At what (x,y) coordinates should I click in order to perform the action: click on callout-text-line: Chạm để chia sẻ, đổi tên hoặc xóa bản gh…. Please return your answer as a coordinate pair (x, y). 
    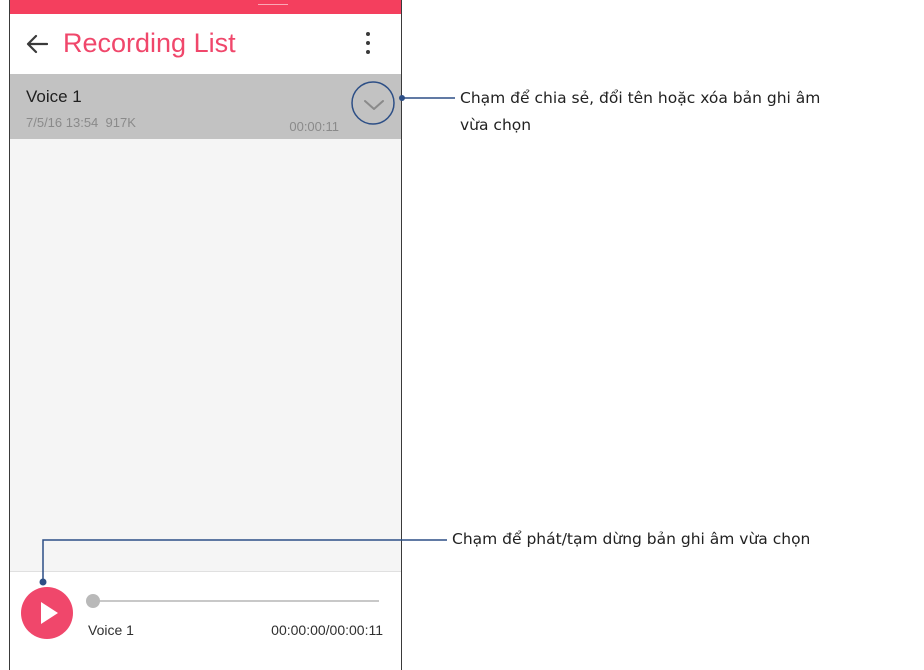
    Looking at the image, I should click on (640, 98).